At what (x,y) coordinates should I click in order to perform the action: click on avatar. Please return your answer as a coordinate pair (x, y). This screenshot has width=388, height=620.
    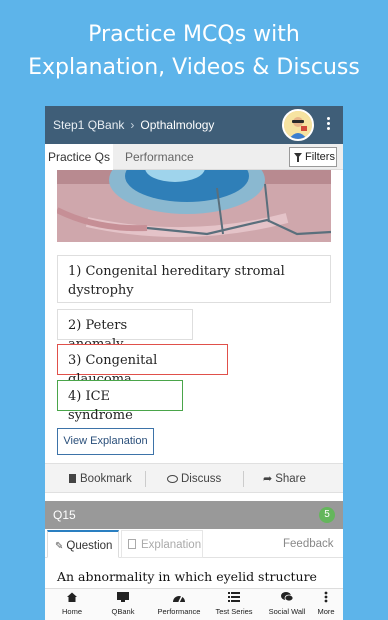
    Looking at the image, I should click on (298, 125).